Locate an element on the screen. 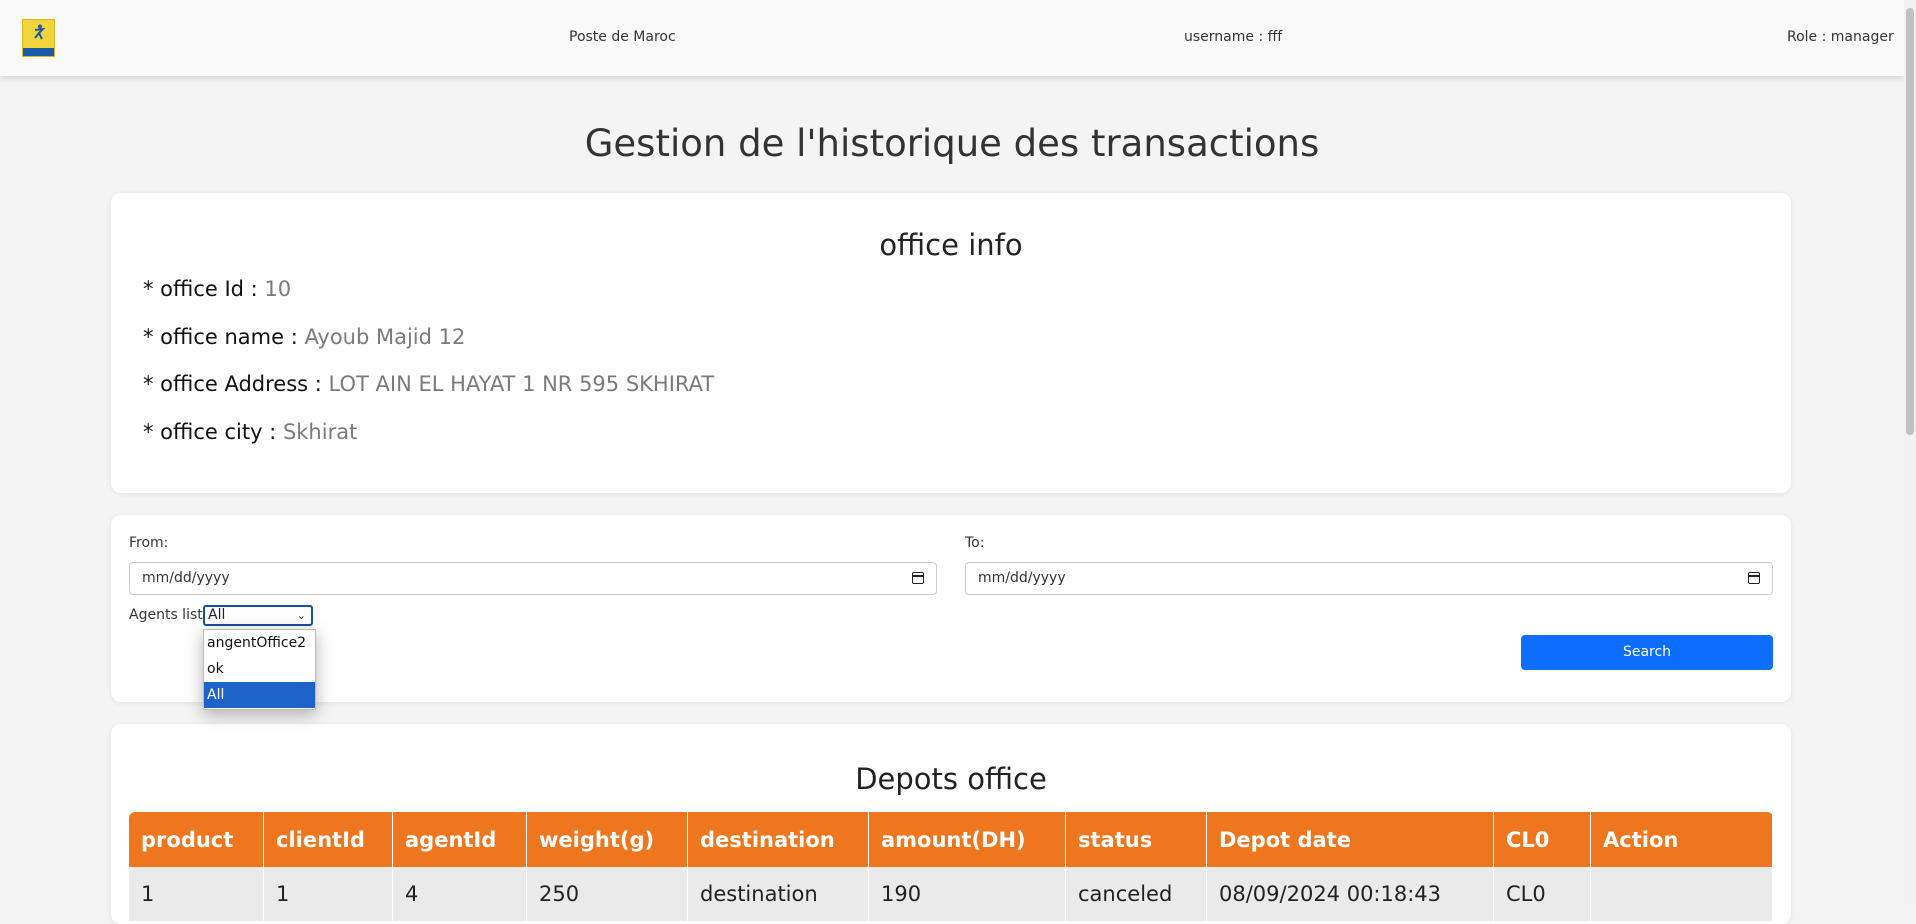 This screenshot has height=924, width=1916. office-address-label: * office Address : is located at coordinates (236, 384).